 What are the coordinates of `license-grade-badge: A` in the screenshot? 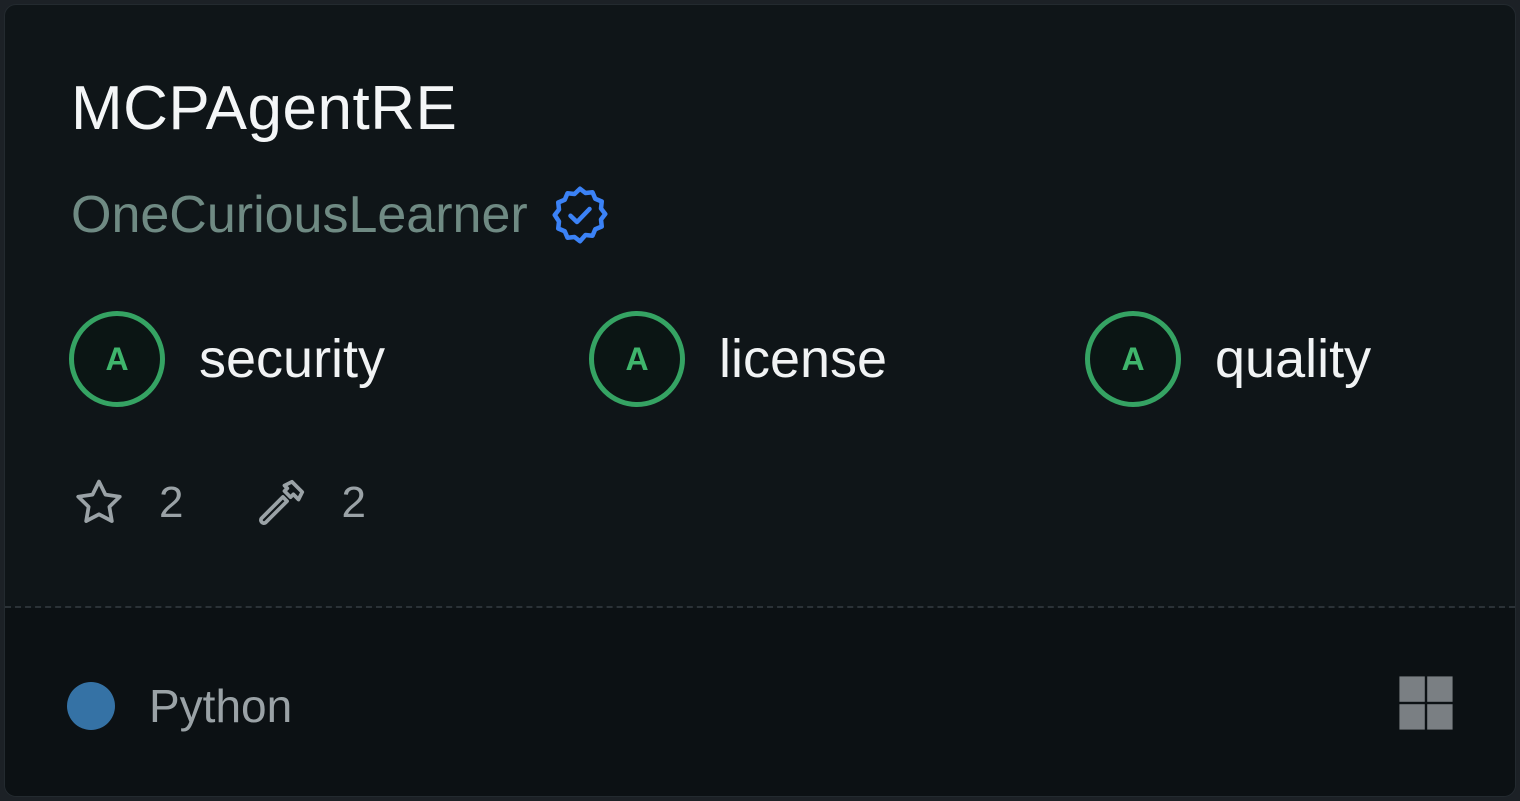 It's located at (637, 359).